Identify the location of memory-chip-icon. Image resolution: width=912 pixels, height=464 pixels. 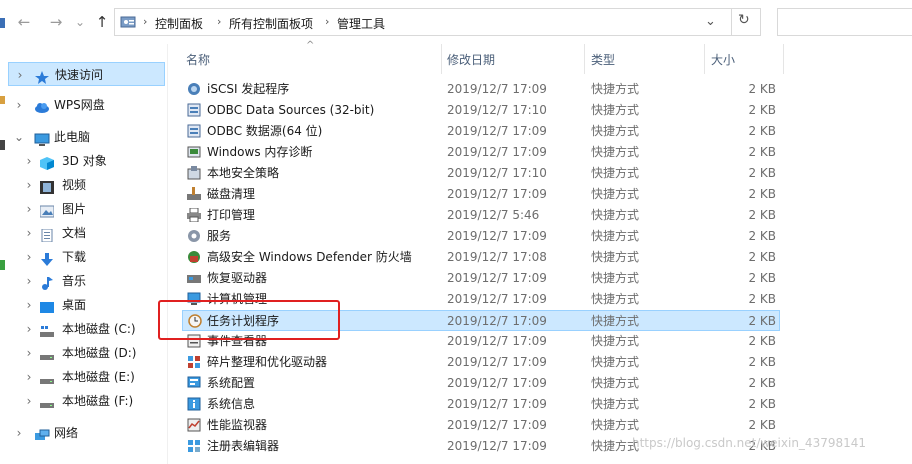
(194, 152).